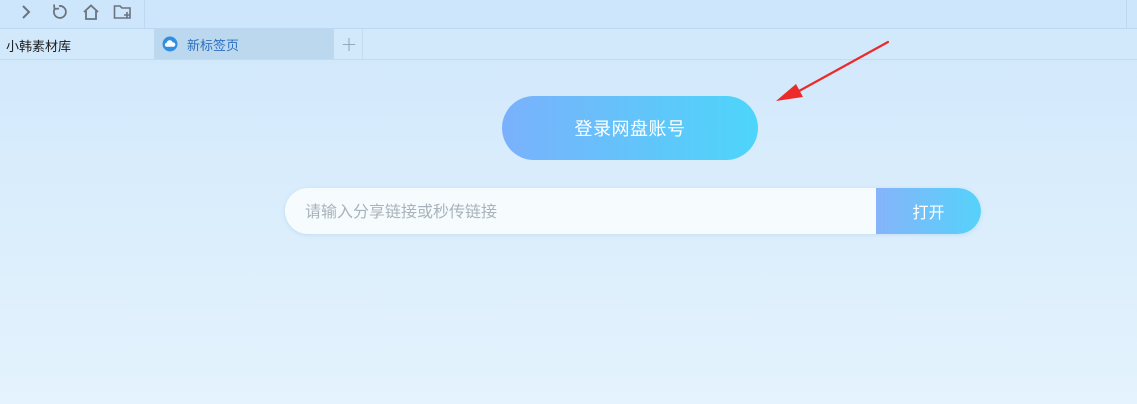  What do you see at coordinates (568, 14) in the screenshot?
I see `toolbar` at bounding box center [568, 14].